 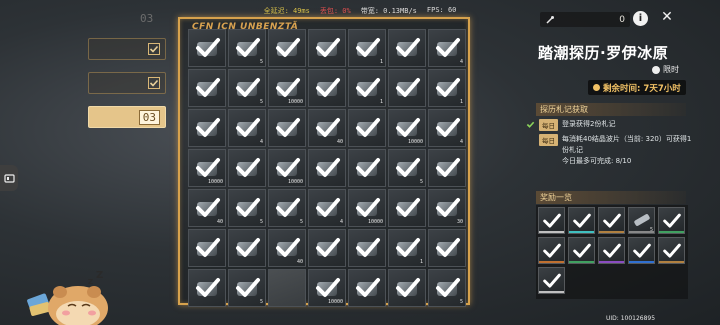 I want to click on board-cell: 30, so click(x=447, y=208).